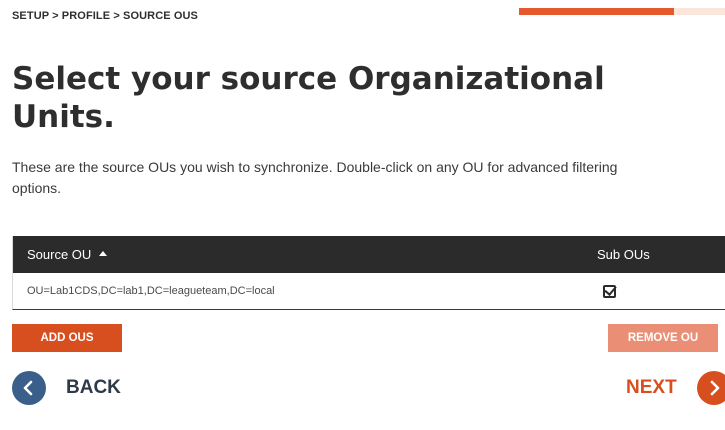 Image resolution: width=725 pixels, height=430 pixels. I want to click on chevron-left-icon, so click(29, 388).